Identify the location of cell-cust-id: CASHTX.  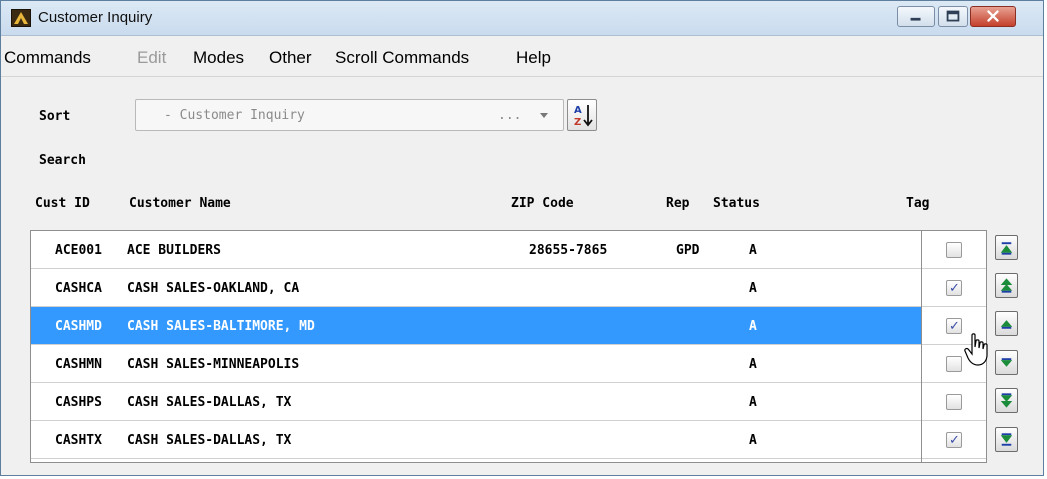
(78, 440).